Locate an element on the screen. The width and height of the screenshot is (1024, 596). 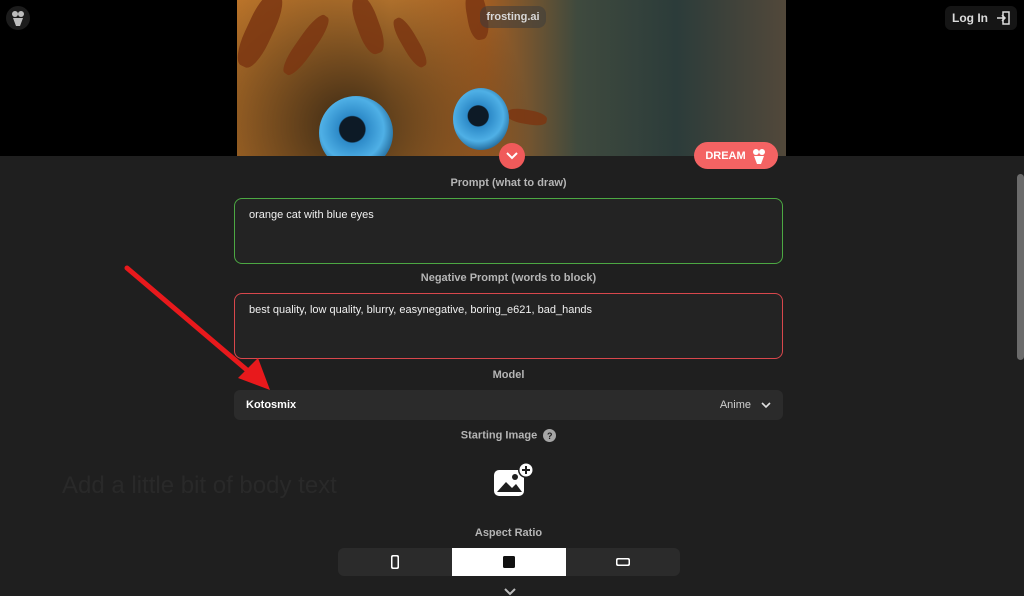
annotation-arrow is located at coordinates (197, 327).